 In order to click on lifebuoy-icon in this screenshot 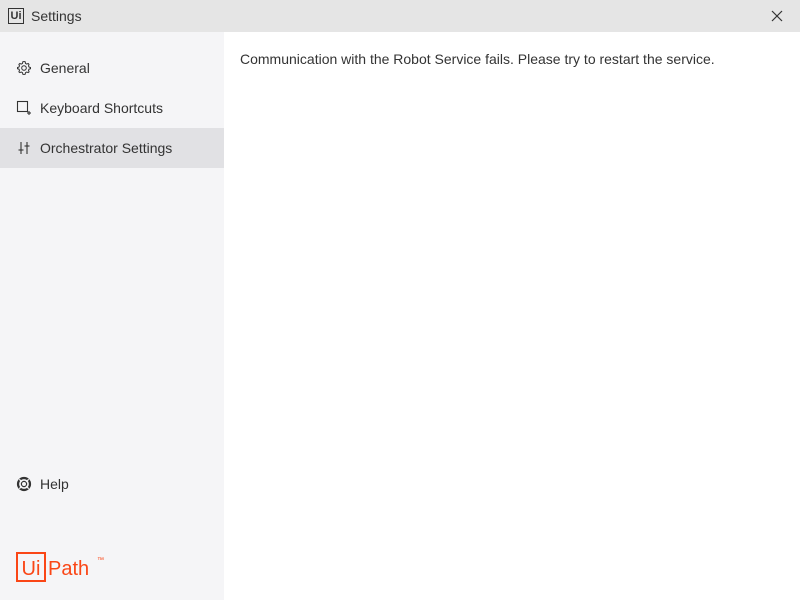, I will do `click(24, 484)`.